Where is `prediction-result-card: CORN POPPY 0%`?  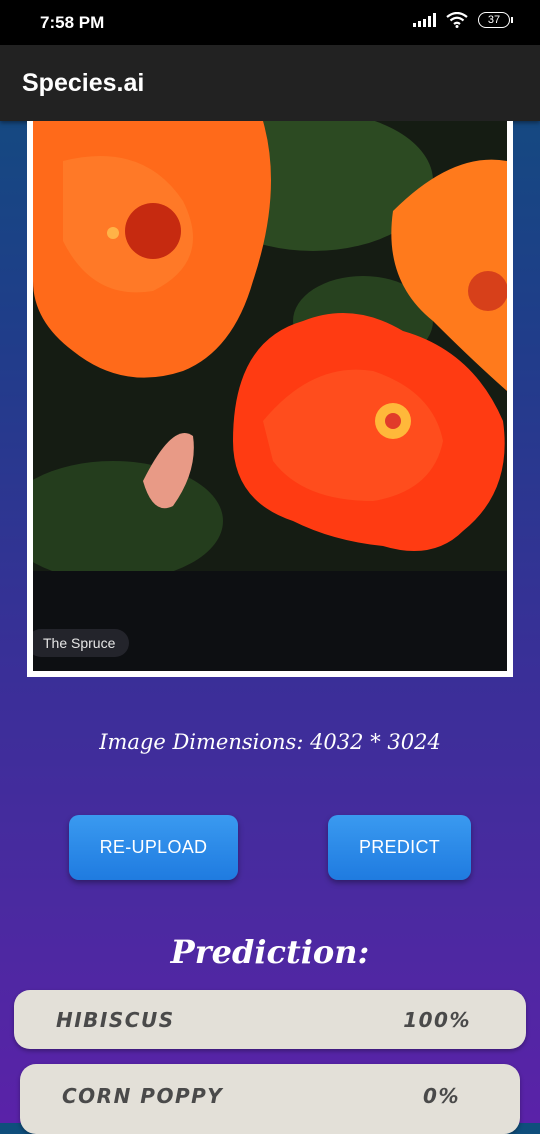 prediction-result-card: CORN POPPY 0% is located at coordinates (270, 1099).